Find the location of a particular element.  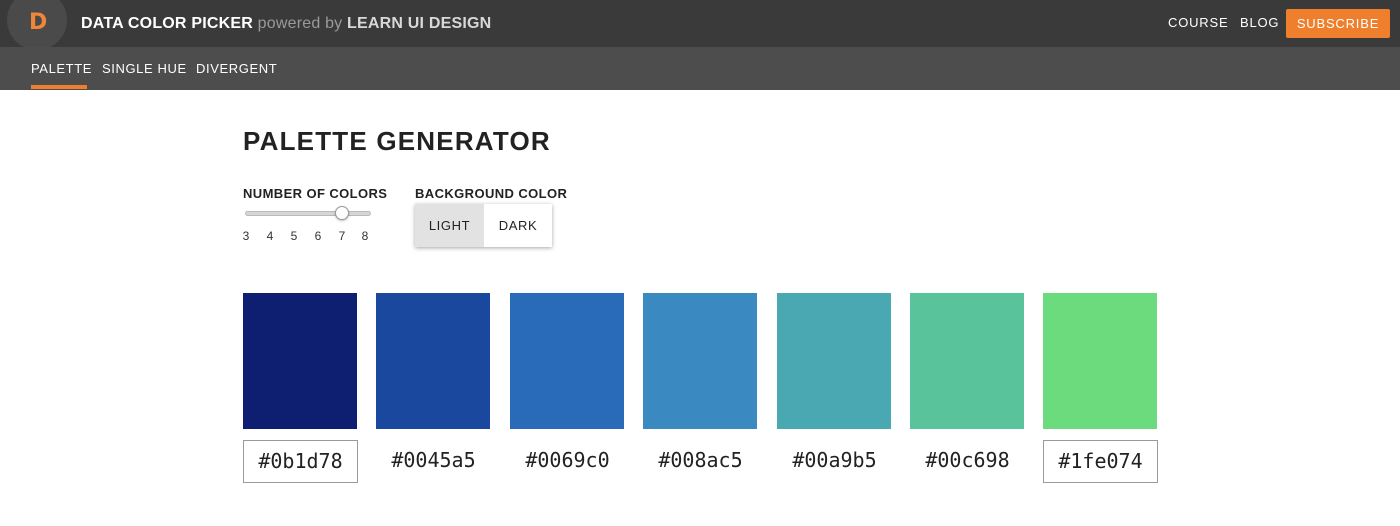

tab-bar: PALETTE SINGLE HUE DIVERGENT is located at coordinates (700, 68).